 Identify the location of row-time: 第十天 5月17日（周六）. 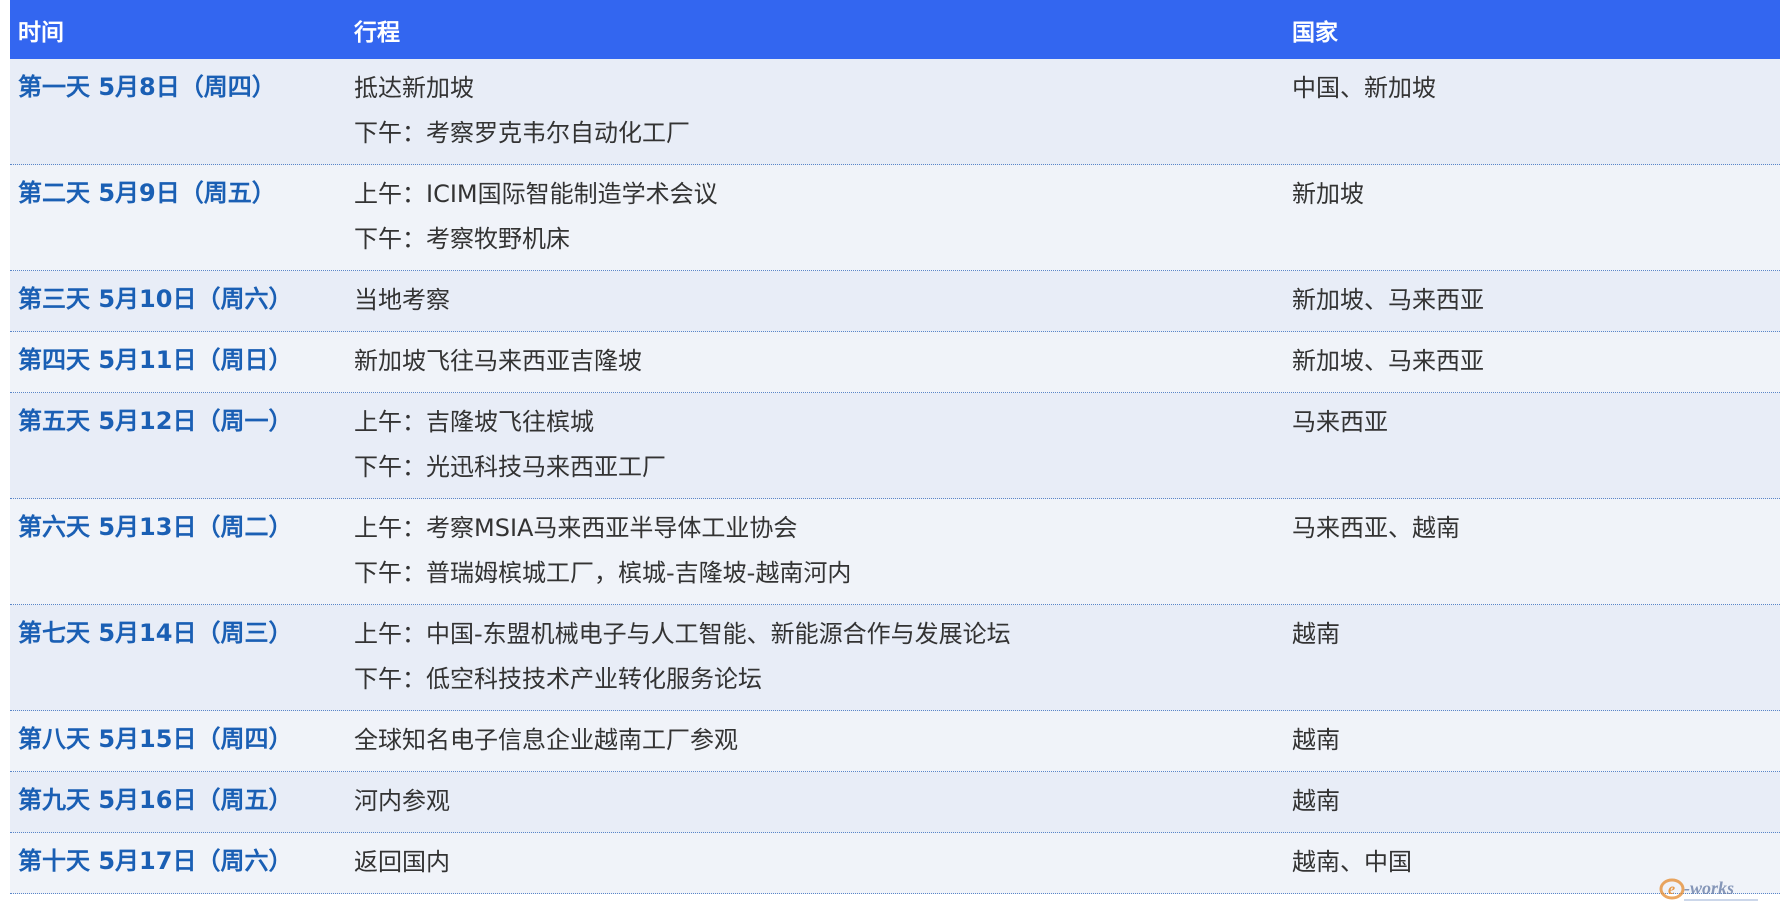
(155, 861).